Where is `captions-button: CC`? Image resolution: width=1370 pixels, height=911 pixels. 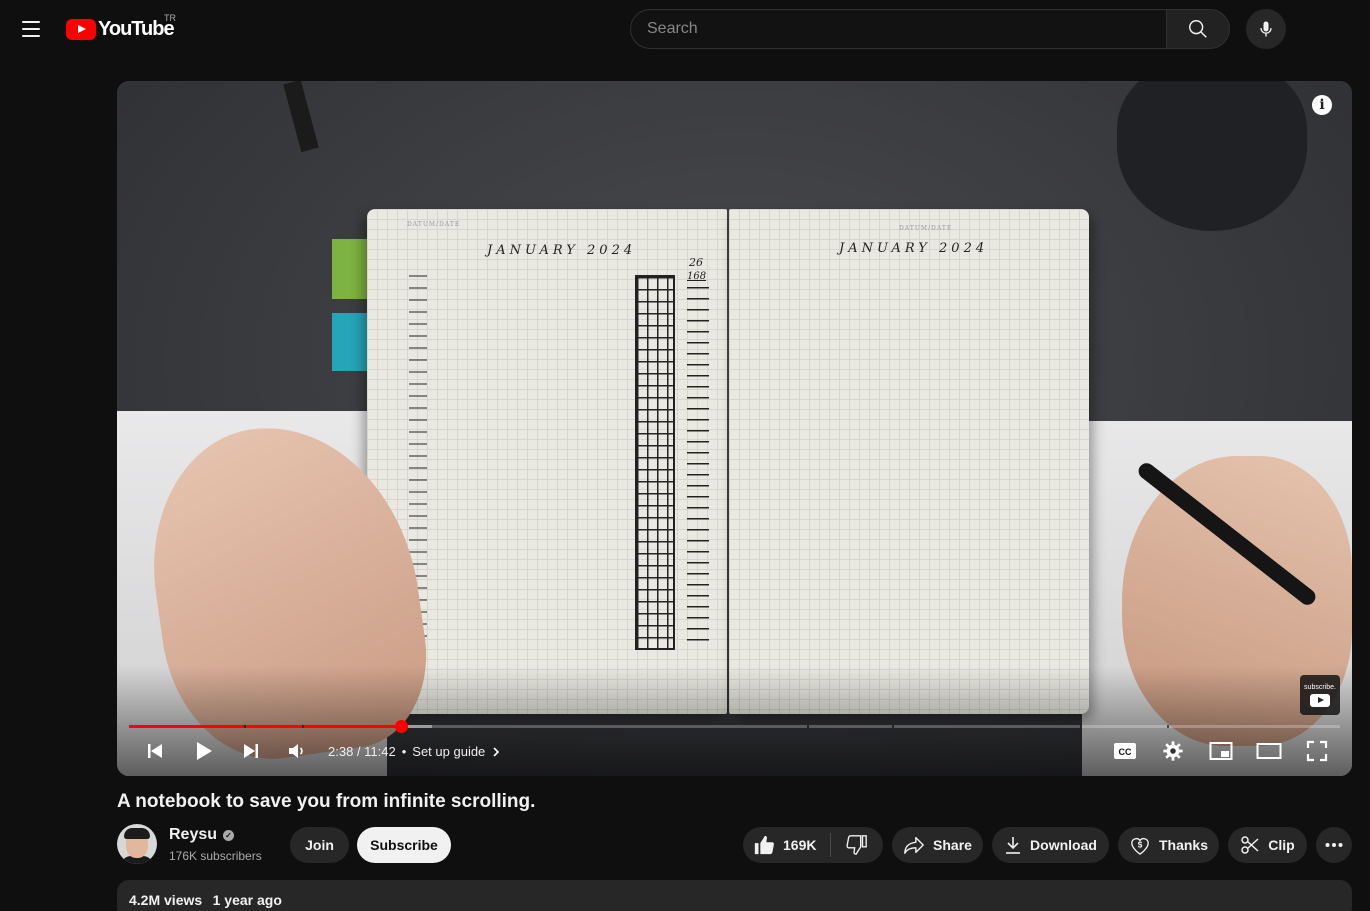
captions-button: CC is located at coordinates (1125, 751).